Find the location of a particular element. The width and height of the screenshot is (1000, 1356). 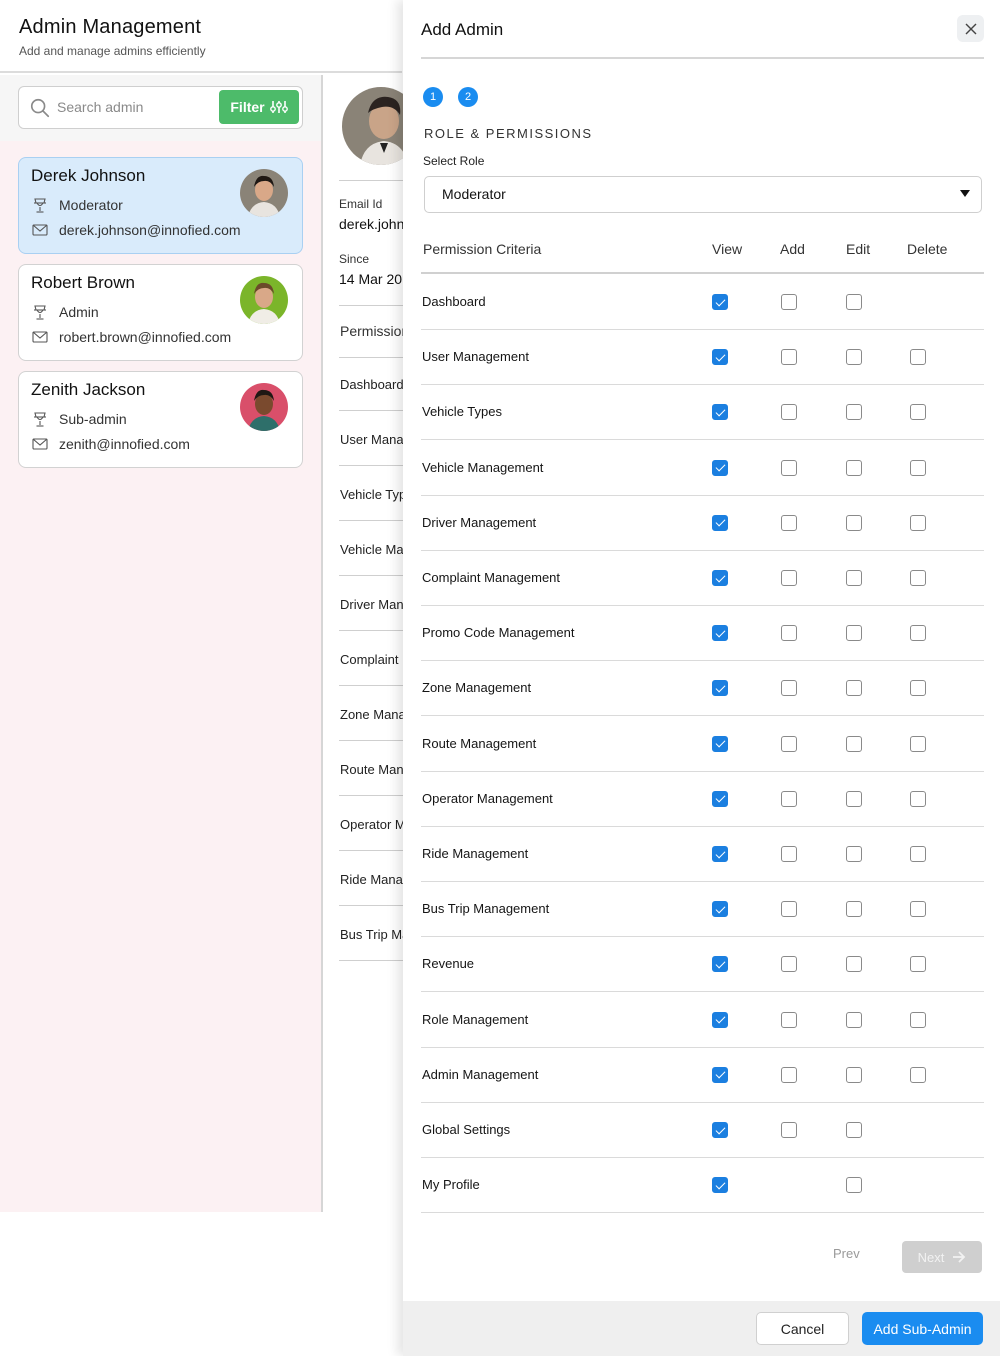

avatar is located at coordinates (264, 193).